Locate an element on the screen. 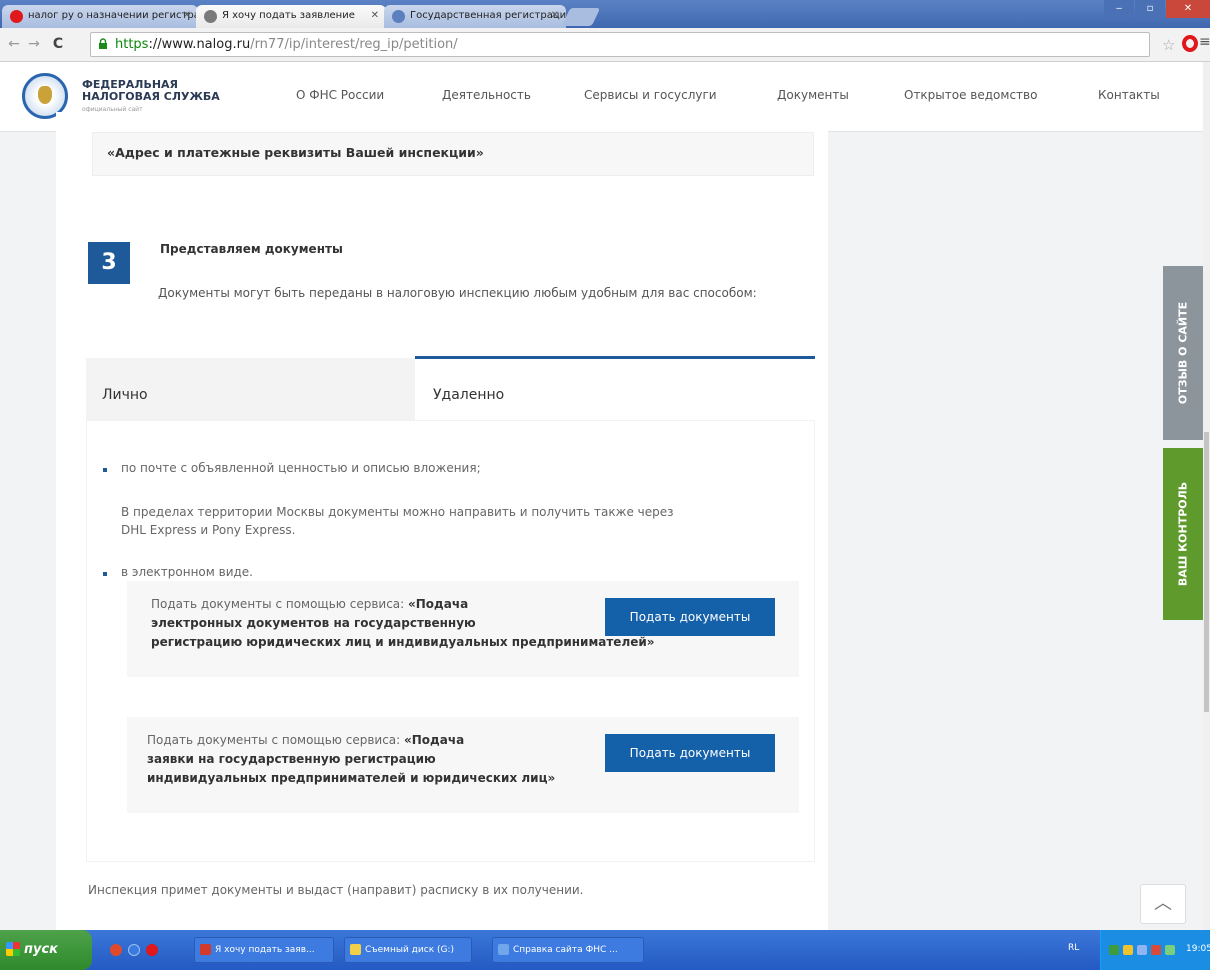  scroll-to-top-button: ︿ is located at coordinates (1163, 904).